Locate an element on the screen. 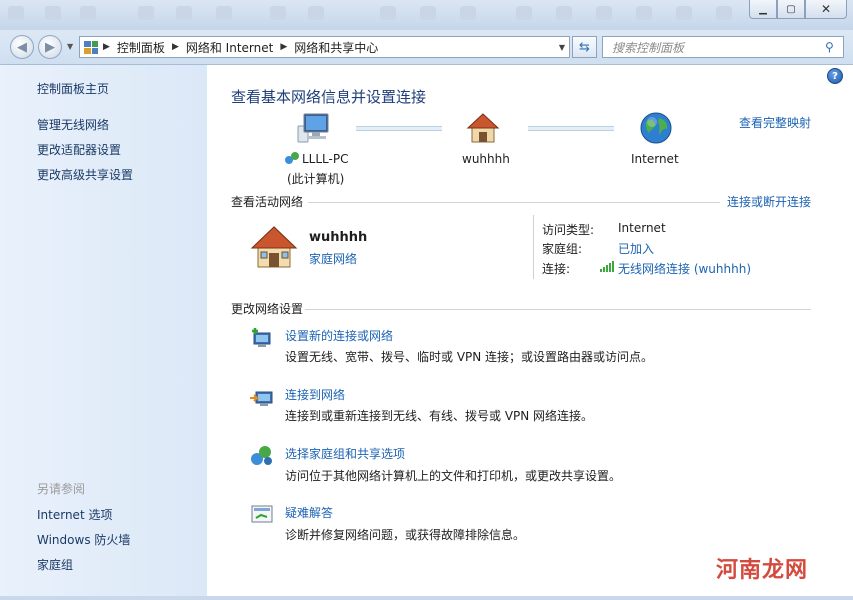 Image resolution: width=853 pixels, height=600 pixels. map-network-name: wuhhhh is located at coordinates (486, 159).